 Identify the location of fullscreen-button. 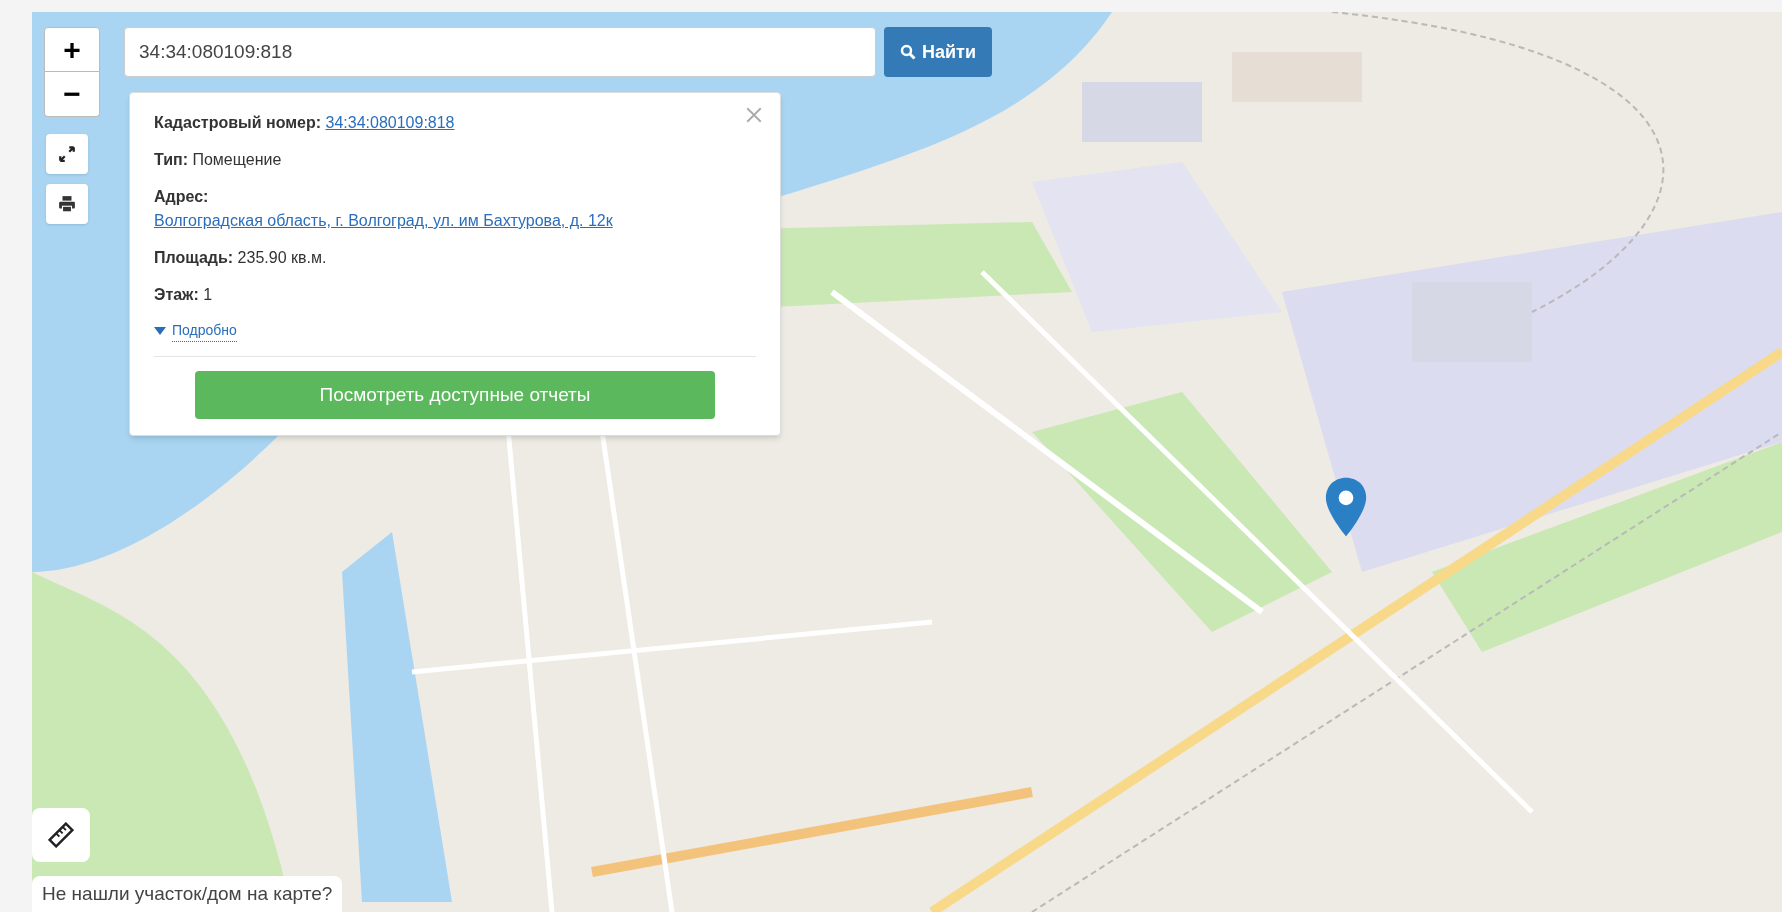
(67, 154).